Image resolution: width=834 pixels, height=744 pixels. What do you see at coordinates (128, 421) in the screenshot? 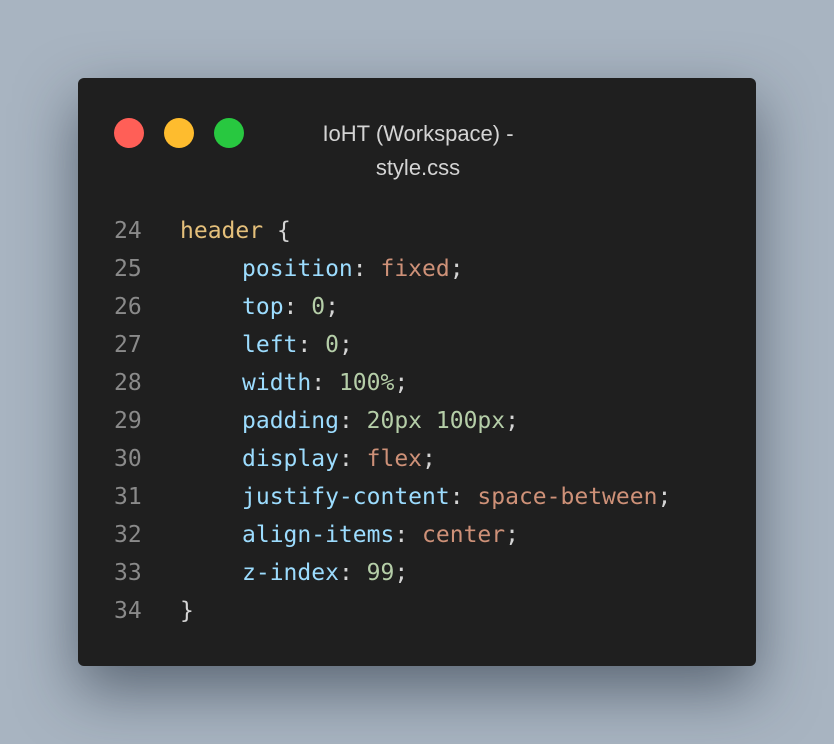
I see `line-number: 29` at bounding box center [128, 421].